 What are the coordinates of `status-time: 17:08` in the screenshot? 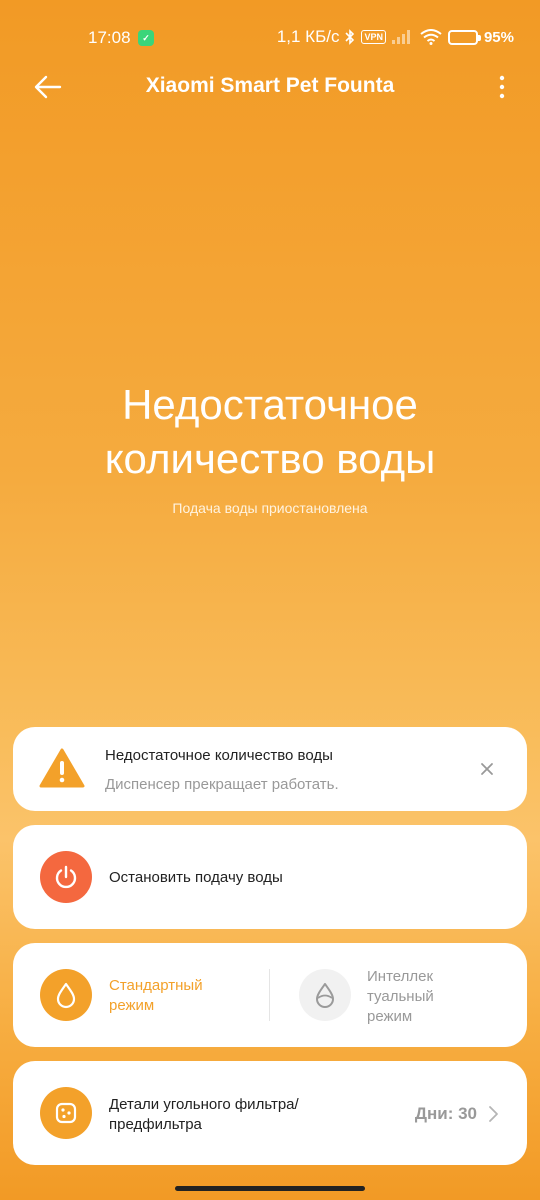 It's located at (109, 37).